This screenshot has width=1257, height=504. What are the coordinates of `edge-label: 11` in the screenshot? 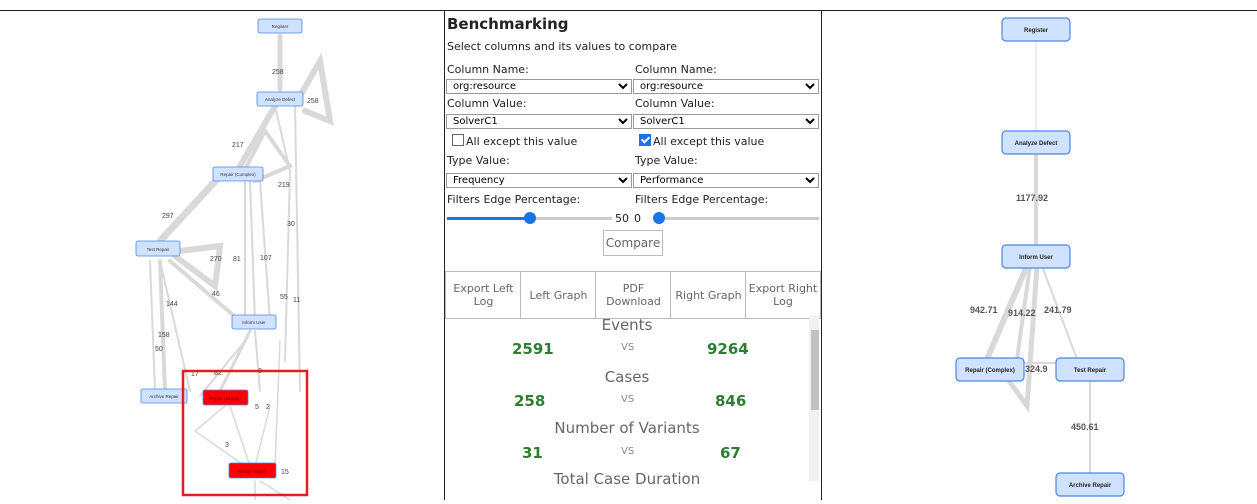 It's located at (296, 300).